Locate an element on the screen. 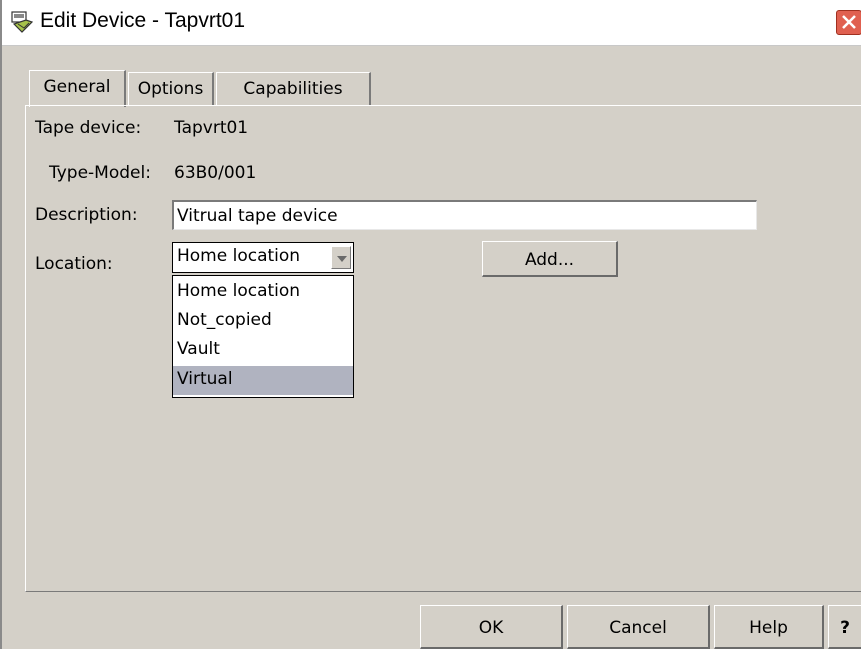  type-model-label: Type-Model: is located at coordinates (100, 173).